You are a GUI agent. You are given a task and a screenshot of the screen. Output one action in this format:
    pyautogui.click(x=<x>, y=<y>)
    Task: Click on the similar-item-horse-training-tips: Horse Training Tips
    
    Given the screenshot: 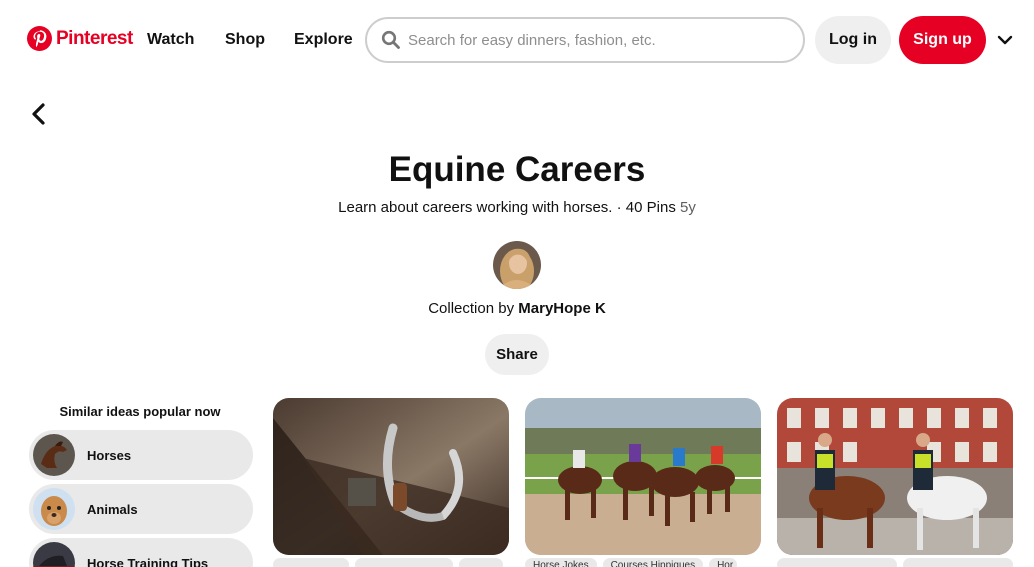 What is the action you would take?
    pyautogui.click(x=141, y=552)
    